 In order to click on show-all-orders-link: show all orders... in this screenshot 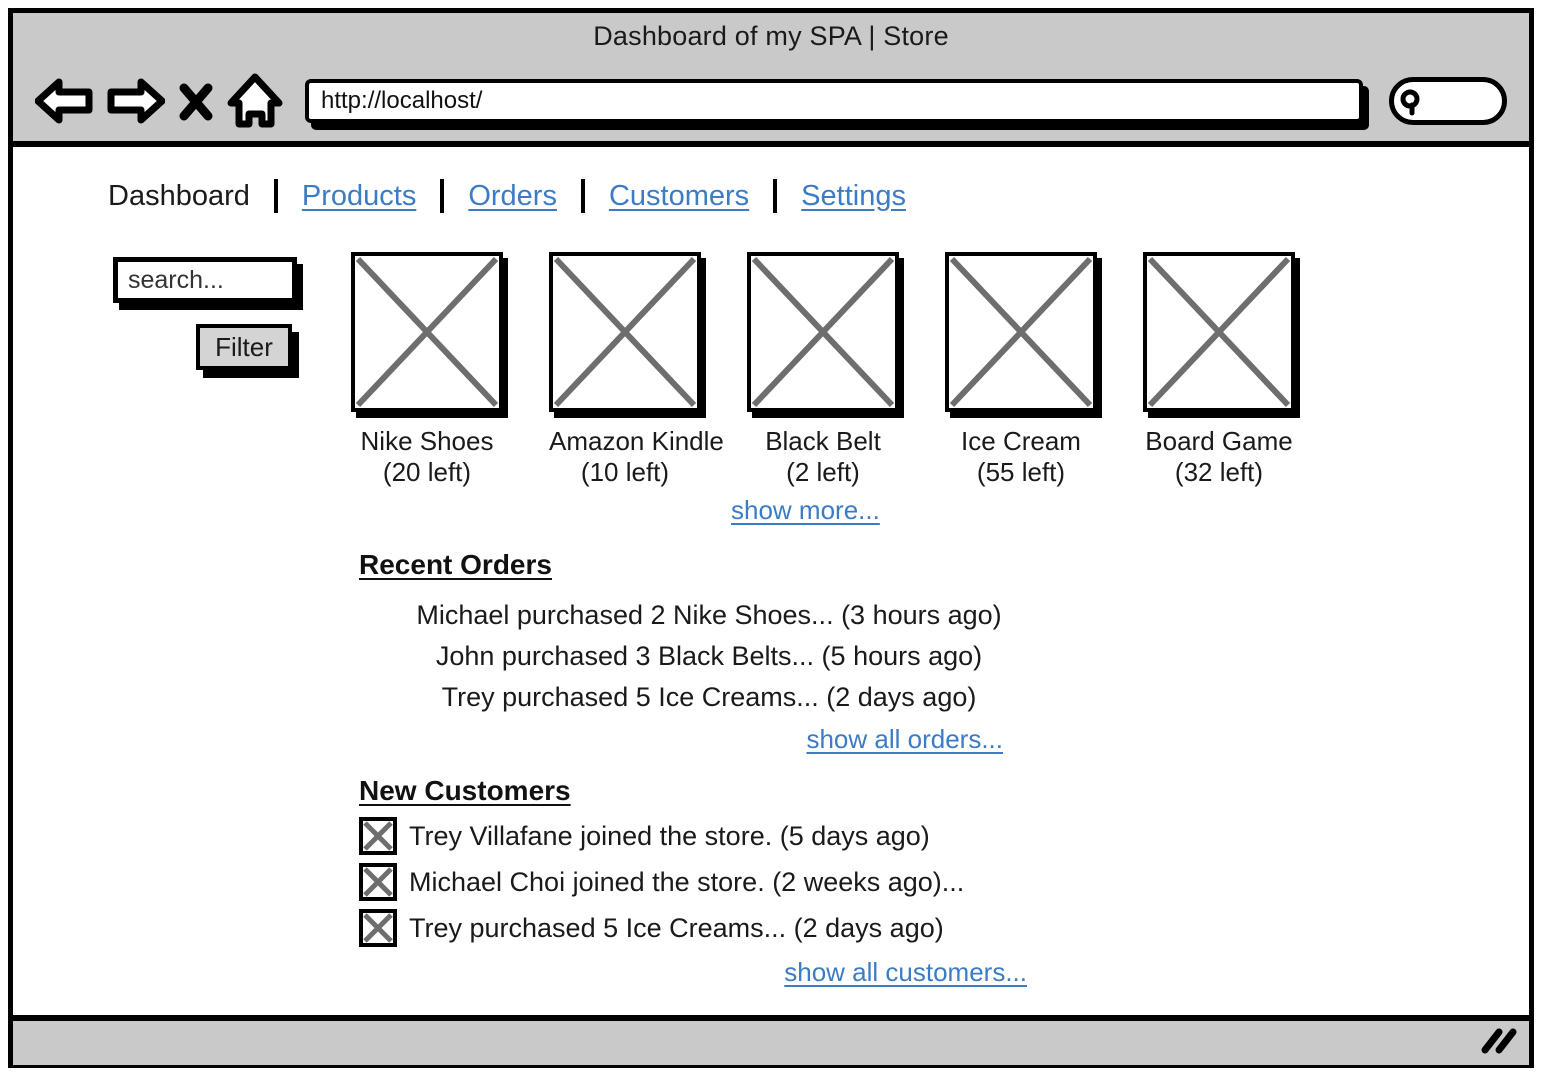, I will do `click(904, 739)`.